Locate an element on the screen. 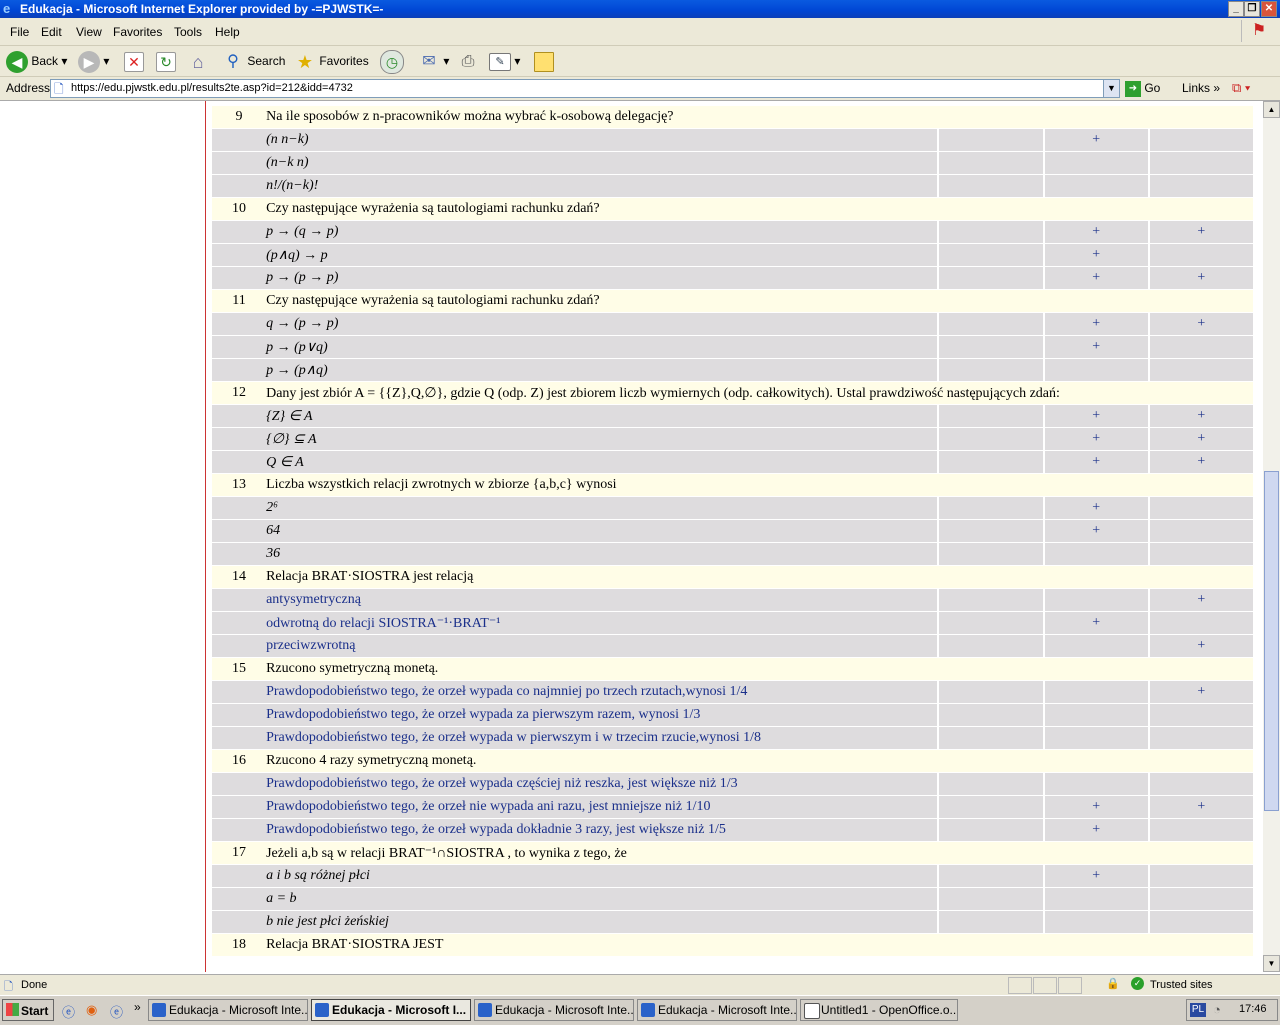 The width and height of the screenshot is (1280, 1025). toolbar-addon-icon: ⧉ ▾ is located at coordinates (1241, 88).